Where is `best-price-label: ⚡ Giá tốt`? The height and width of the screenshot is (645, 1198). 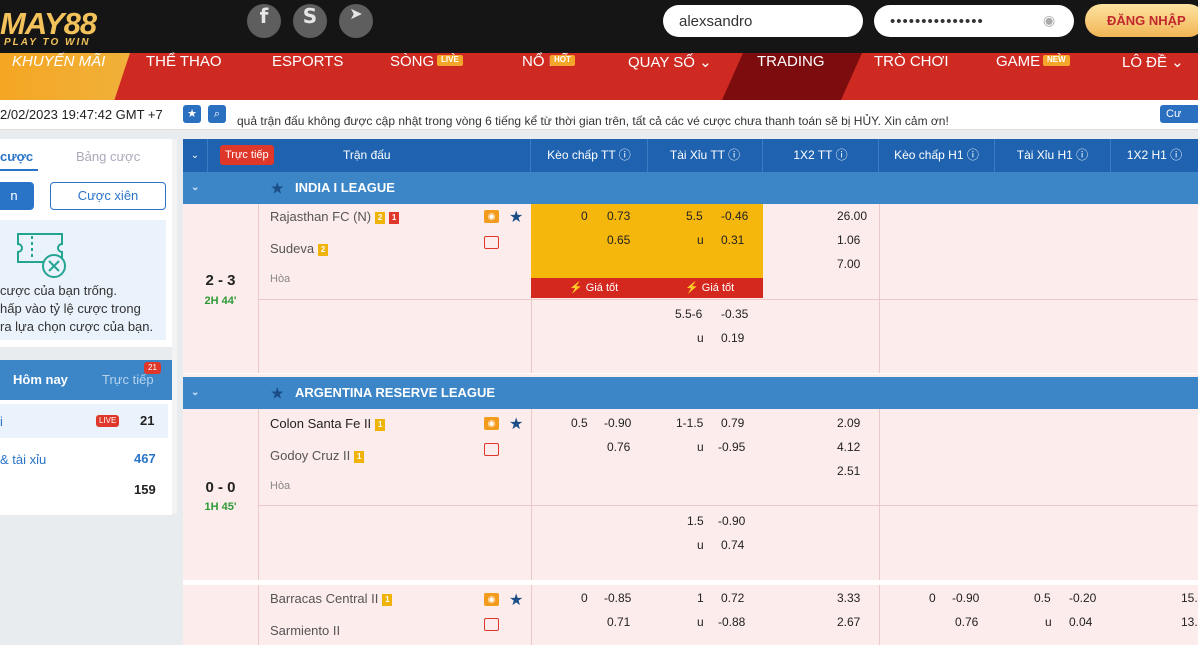 best-price-label: ⚡ Giá tốt is located at coordinates (594, 288).